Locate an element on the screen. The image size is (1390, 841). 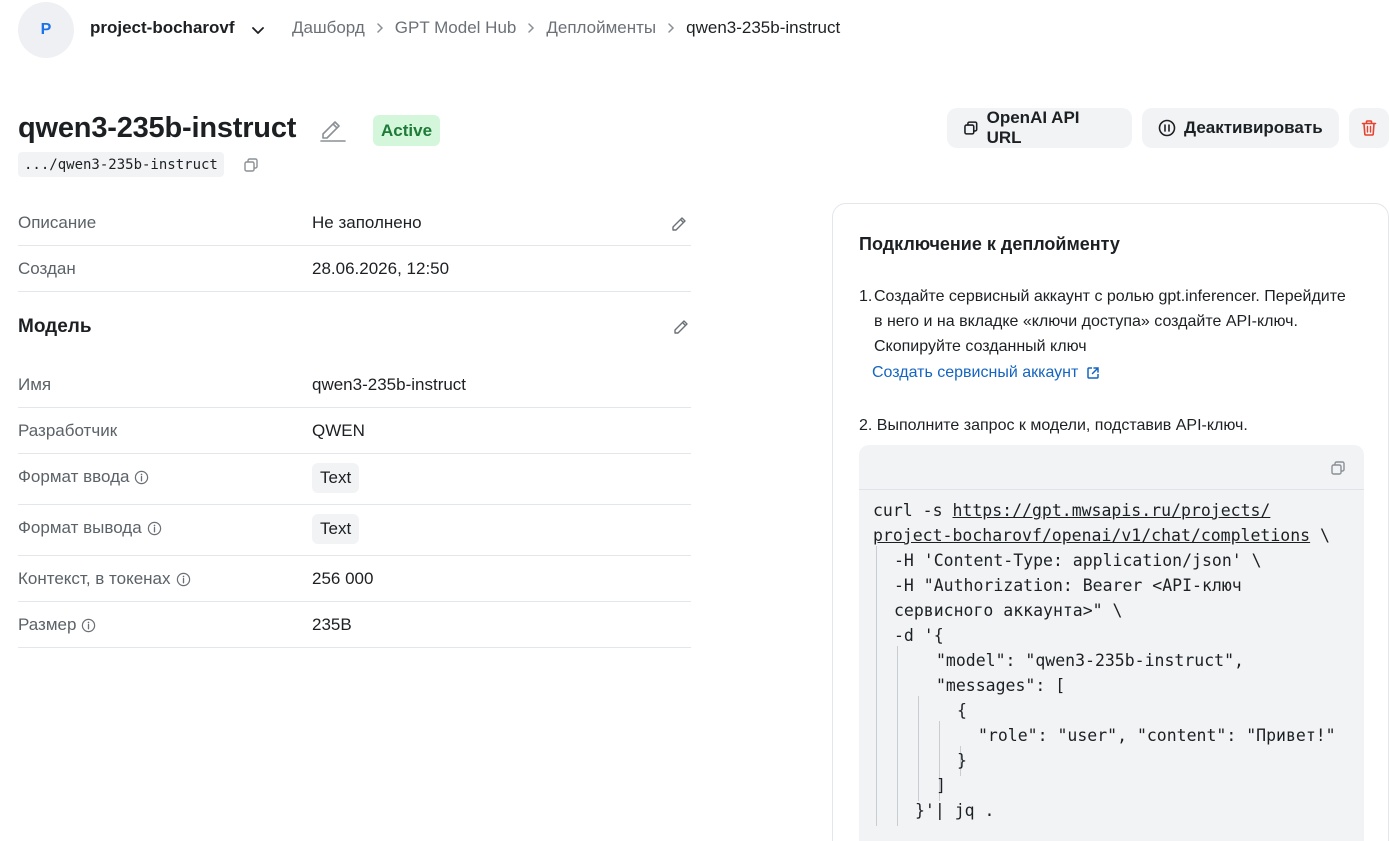
deactivate-label: Деактивировать is located at coordinates (1253, 127).